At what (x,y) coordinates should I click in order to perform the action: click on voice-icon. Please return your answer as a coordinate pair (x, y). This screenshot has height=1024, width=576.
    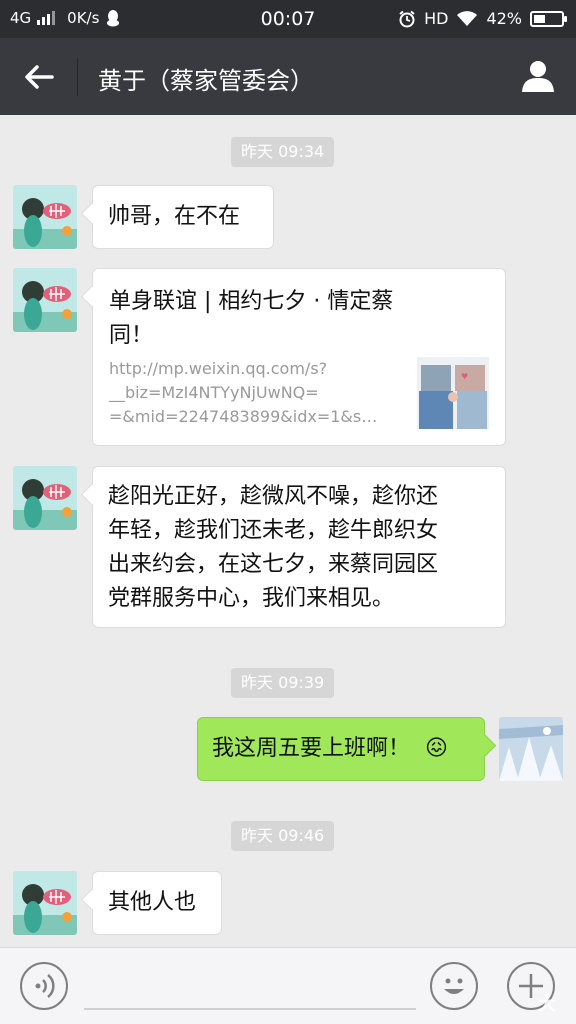
    Looking at the image, I should click on (45, 986).